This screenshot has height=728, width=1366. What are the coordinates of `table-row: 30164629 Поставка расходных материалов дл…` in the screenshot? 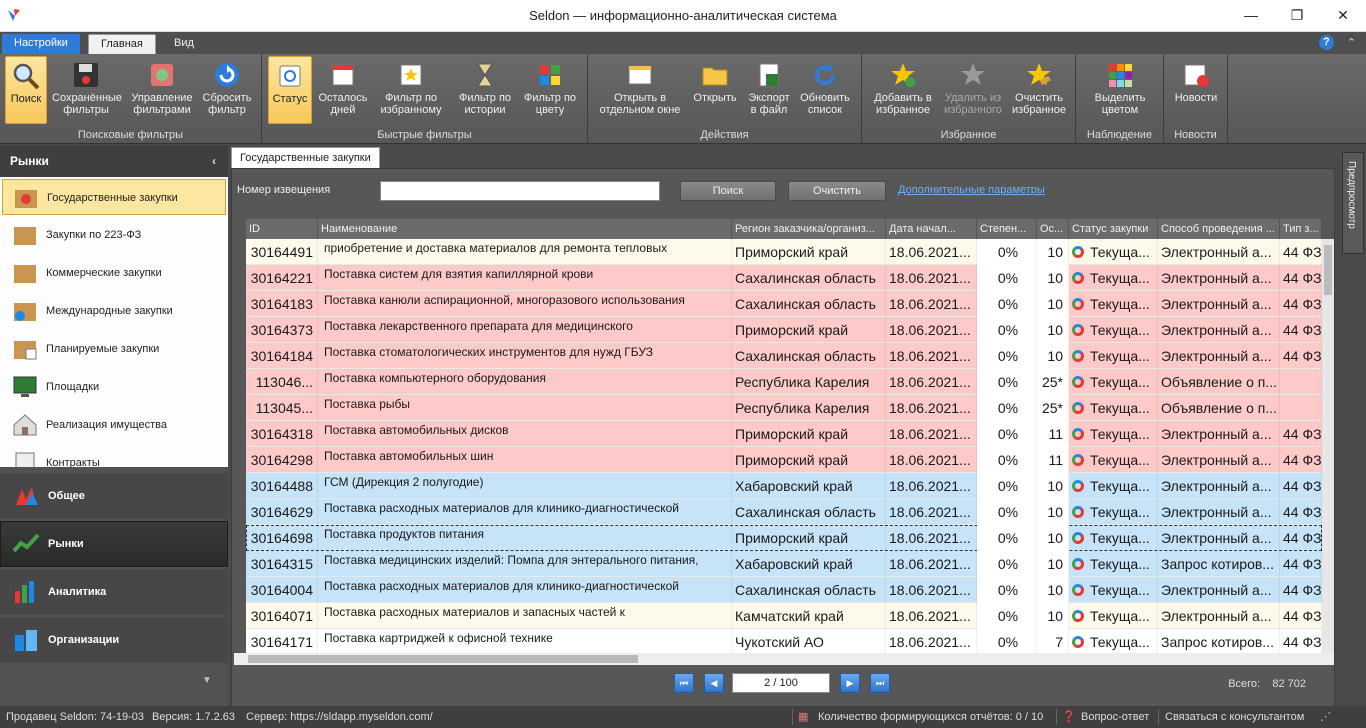 It's located at (784, 512).